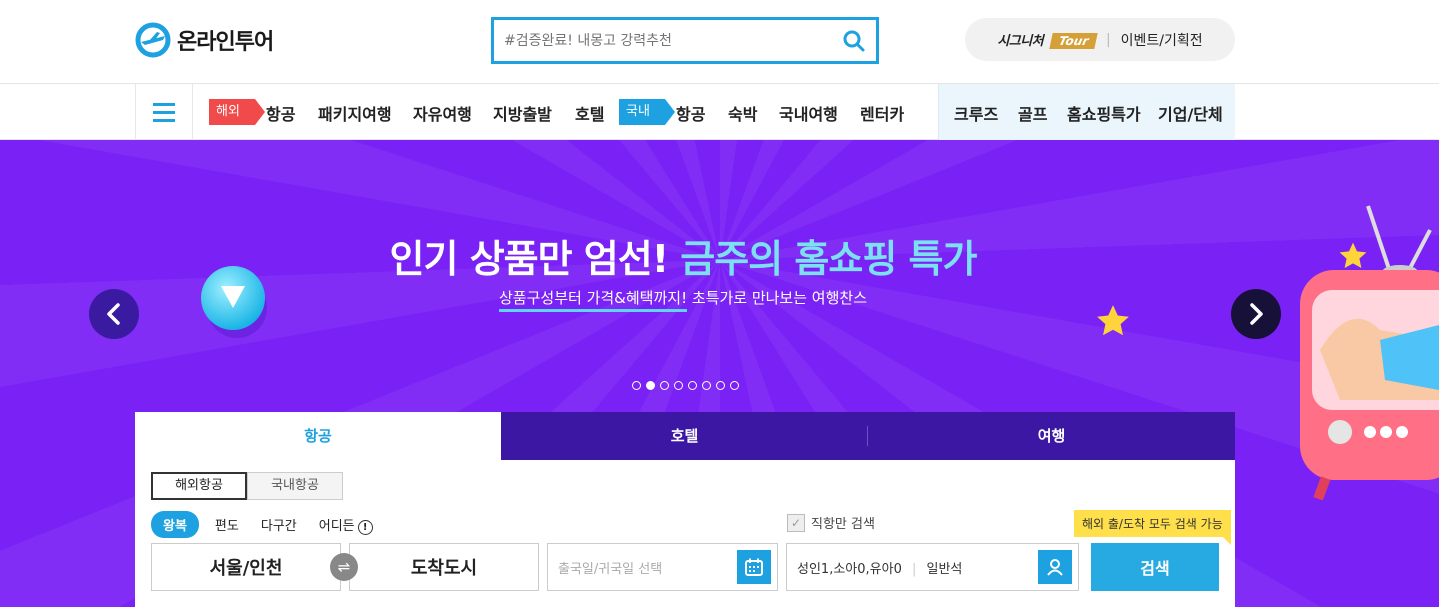  I want to click on search-tabs: 항공 호텔 여행, so click(685, 436).